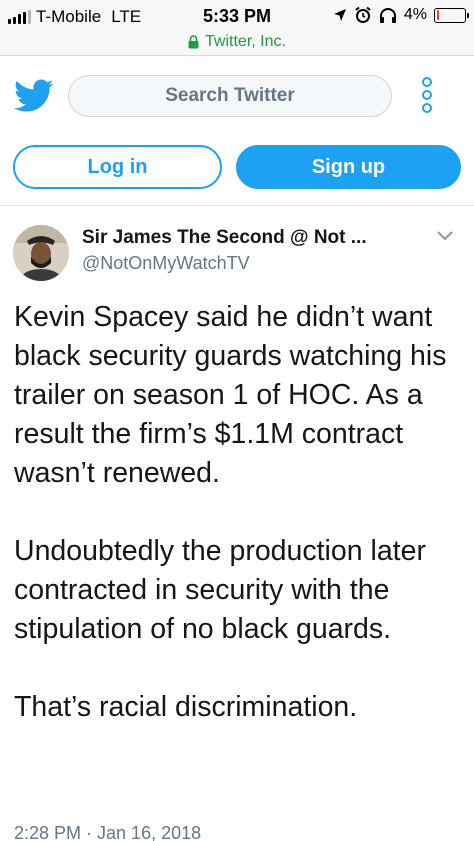  What do you see at coordinates (348, 167) in the screenshot?
I see `signup-button: Sign up` at bounding box center [348, 167].